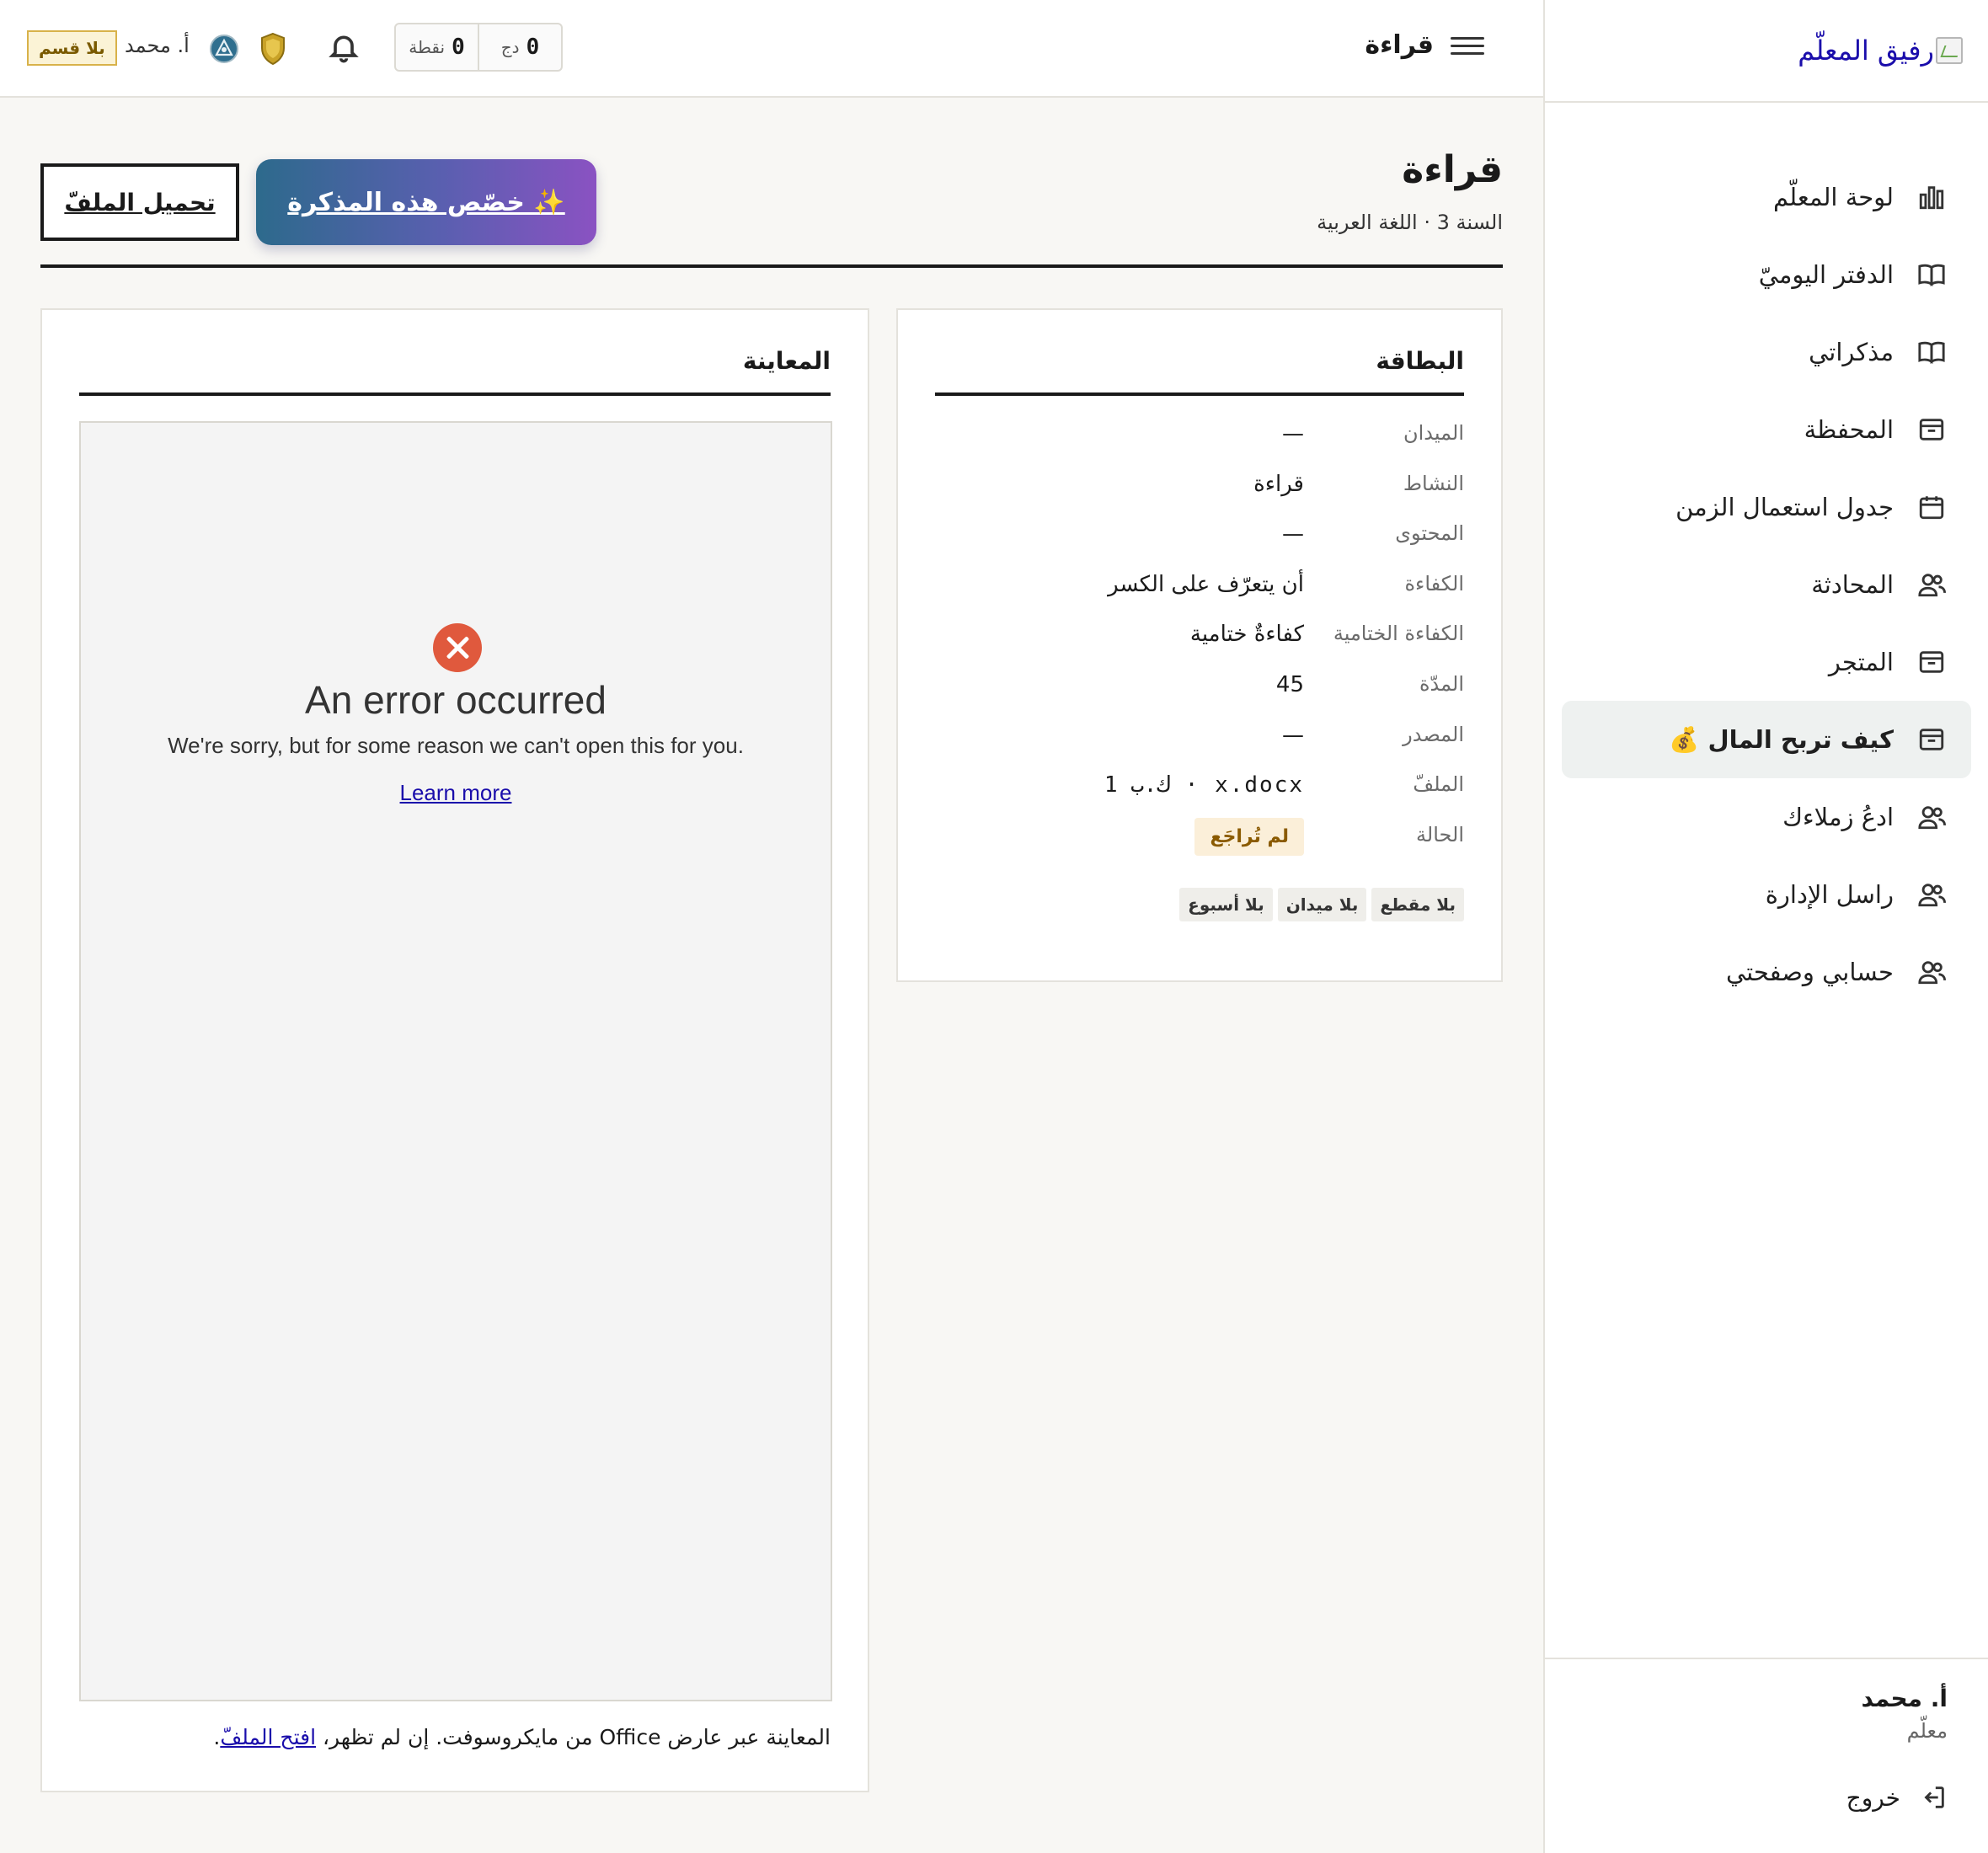  What do you see at coordinates (533, 47) in the screenshot?
I see `money-value: 0` at bounding box center [533, 47].